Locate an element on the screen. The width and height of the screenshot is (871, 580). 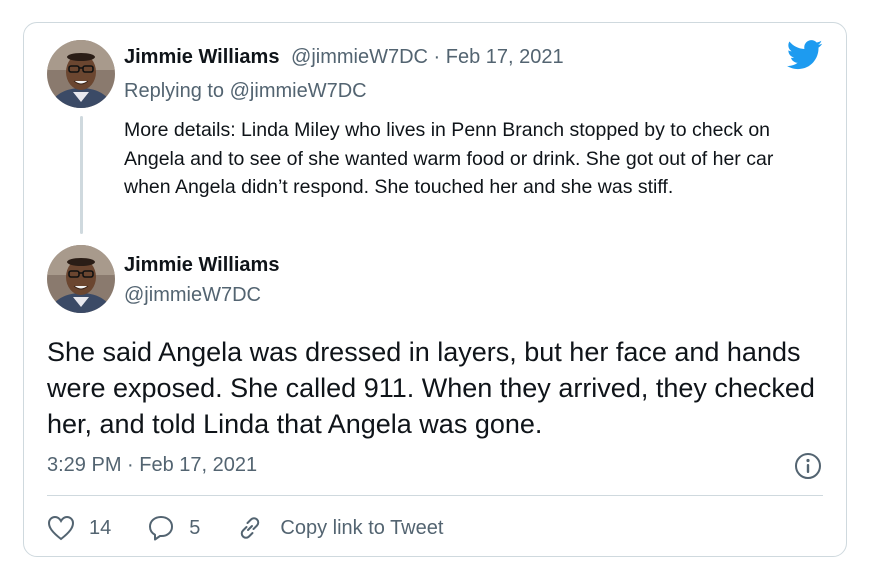
thread-connector-line is located at coordinates (81, 175).